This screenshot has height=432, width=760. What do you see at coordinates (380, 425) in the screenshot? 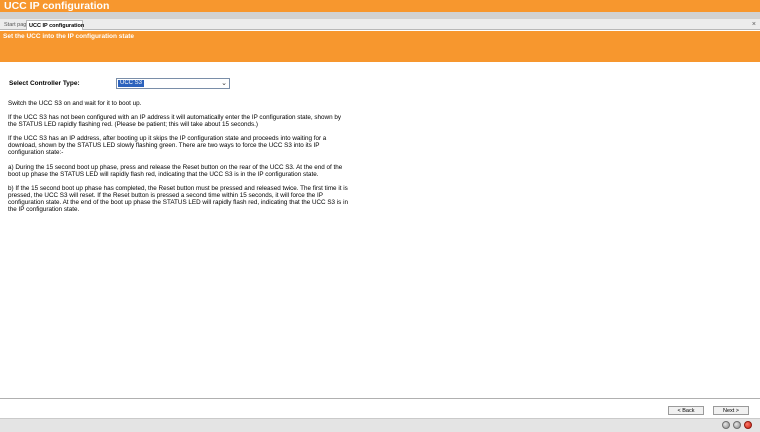
I see `status-bar` at bounding box center [380, 425].